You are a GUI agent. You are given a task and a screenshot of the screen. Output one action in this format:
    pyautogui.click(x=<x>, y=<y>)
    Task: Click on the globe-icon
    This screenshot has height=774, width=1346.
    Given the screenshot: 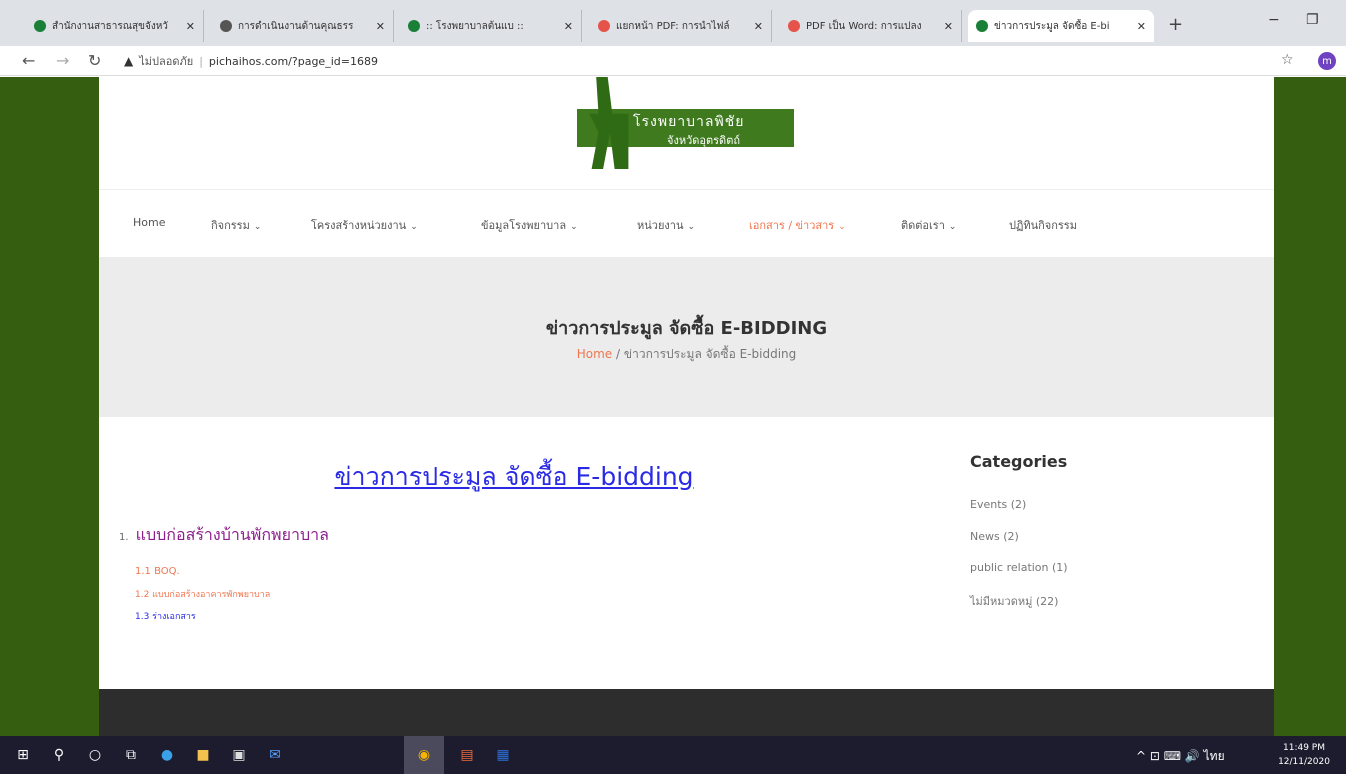 What is the action you would take?
    pyautogui.click(x=226, y=26)
    